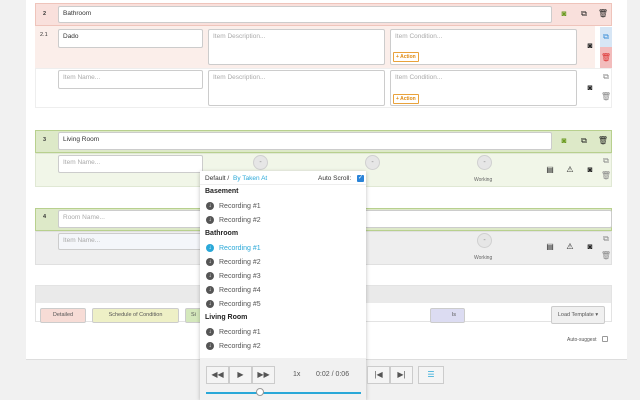 This screenshot has width=640, height=400. What do you see at coordinates (45, 14) in the screenshot?
I see `room-number: 2` at bounding box center [45, 14].